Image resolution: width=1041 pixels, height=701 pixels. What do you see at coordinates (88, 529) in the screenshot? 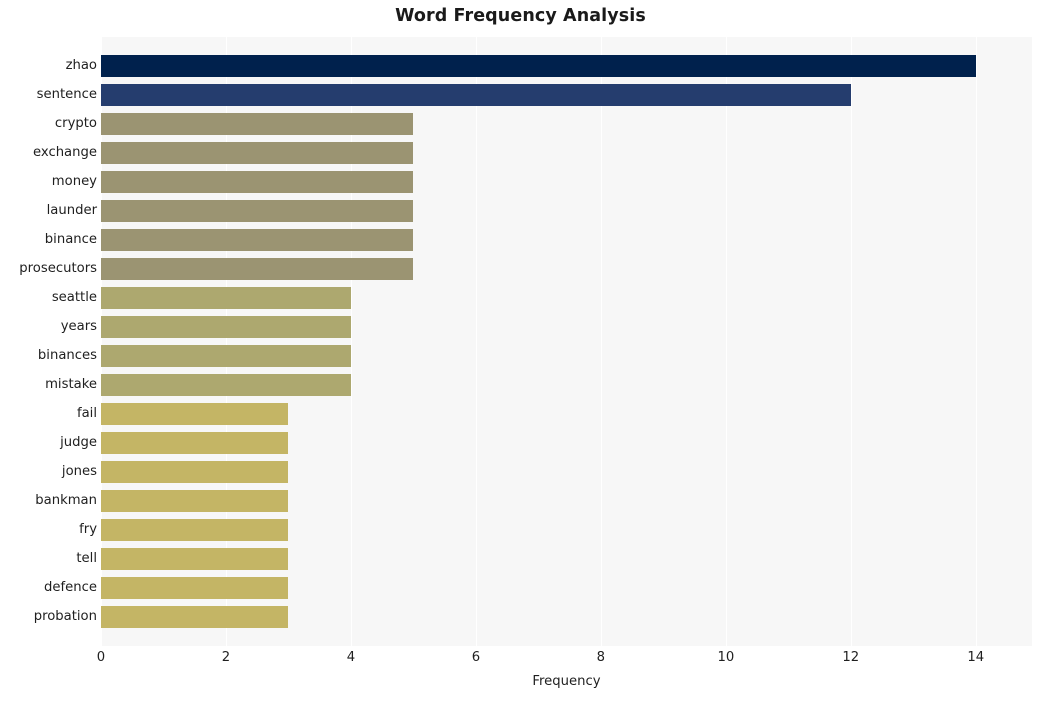
I see `y-axis-tick-label: fry` at bounding box center [88, 529].